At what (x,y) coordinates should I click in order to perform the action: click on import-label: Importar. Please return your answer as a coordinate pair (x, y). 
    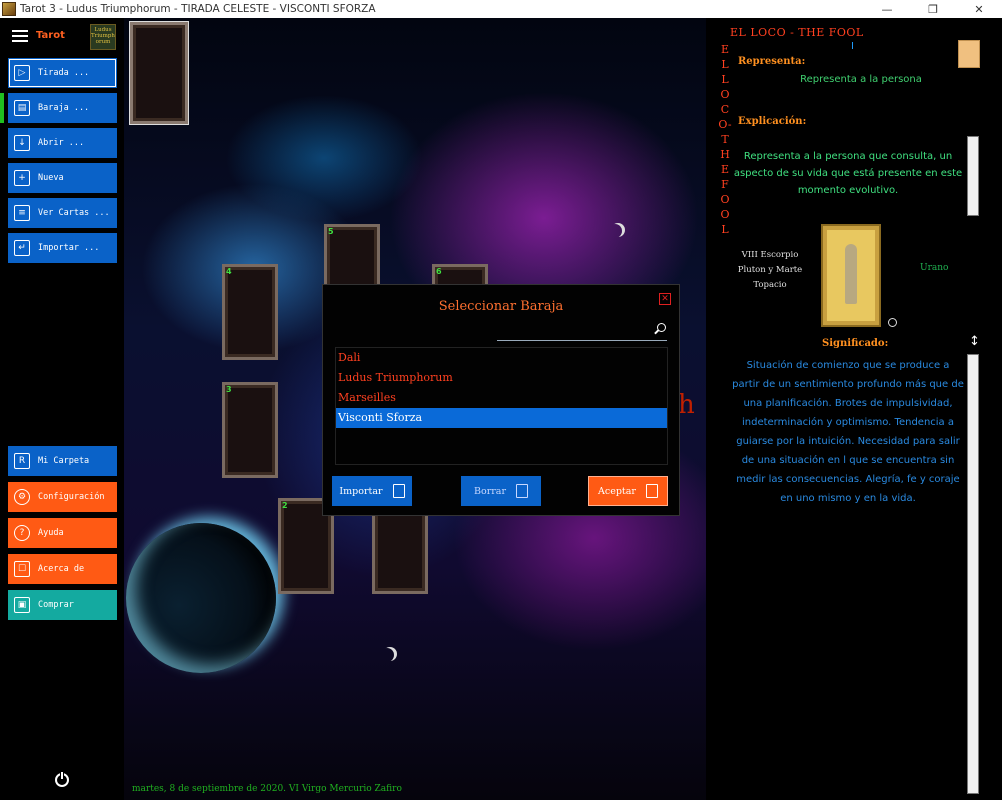
    Looking at the image, I should click on (361, 491).